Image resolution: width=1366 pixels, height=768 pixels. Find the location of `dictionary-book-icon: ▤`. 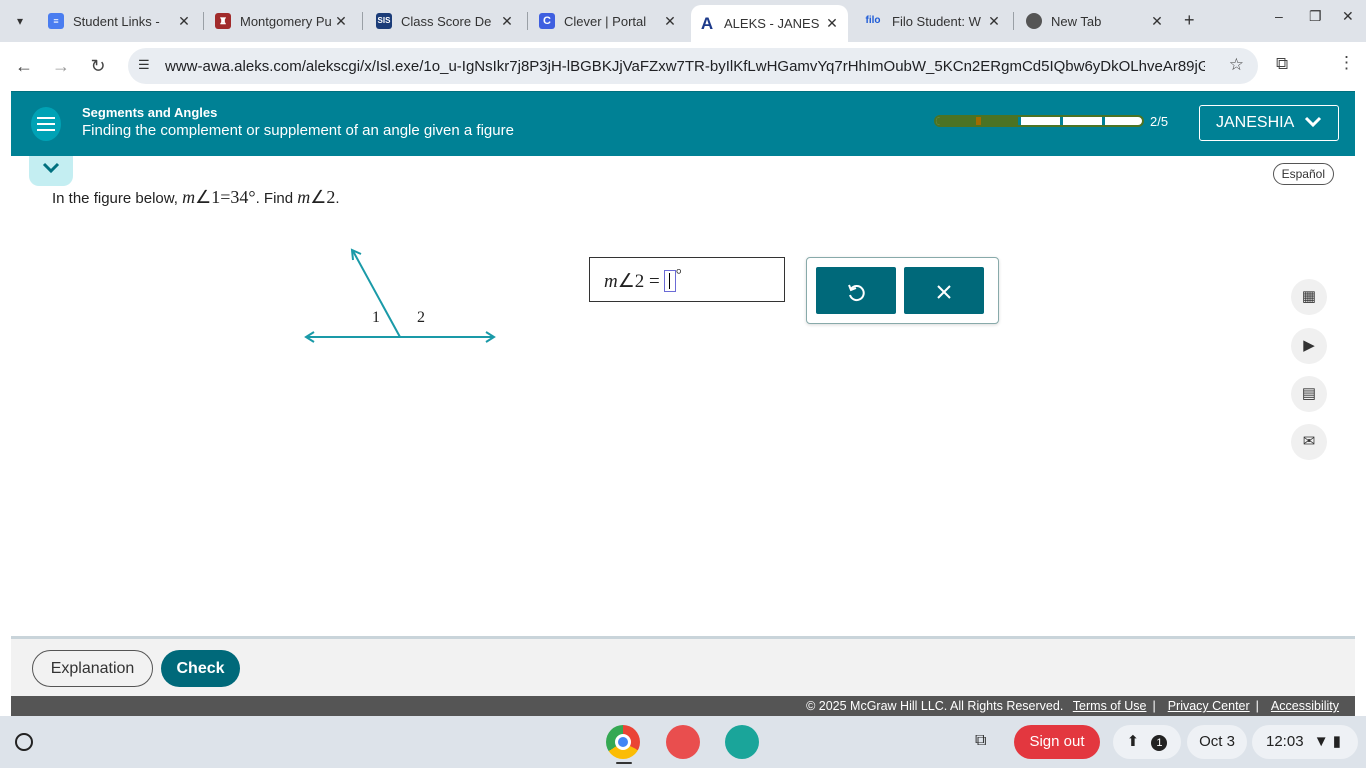

dictionary-book-icon: ▤ is located at coordinates (1309, 394).